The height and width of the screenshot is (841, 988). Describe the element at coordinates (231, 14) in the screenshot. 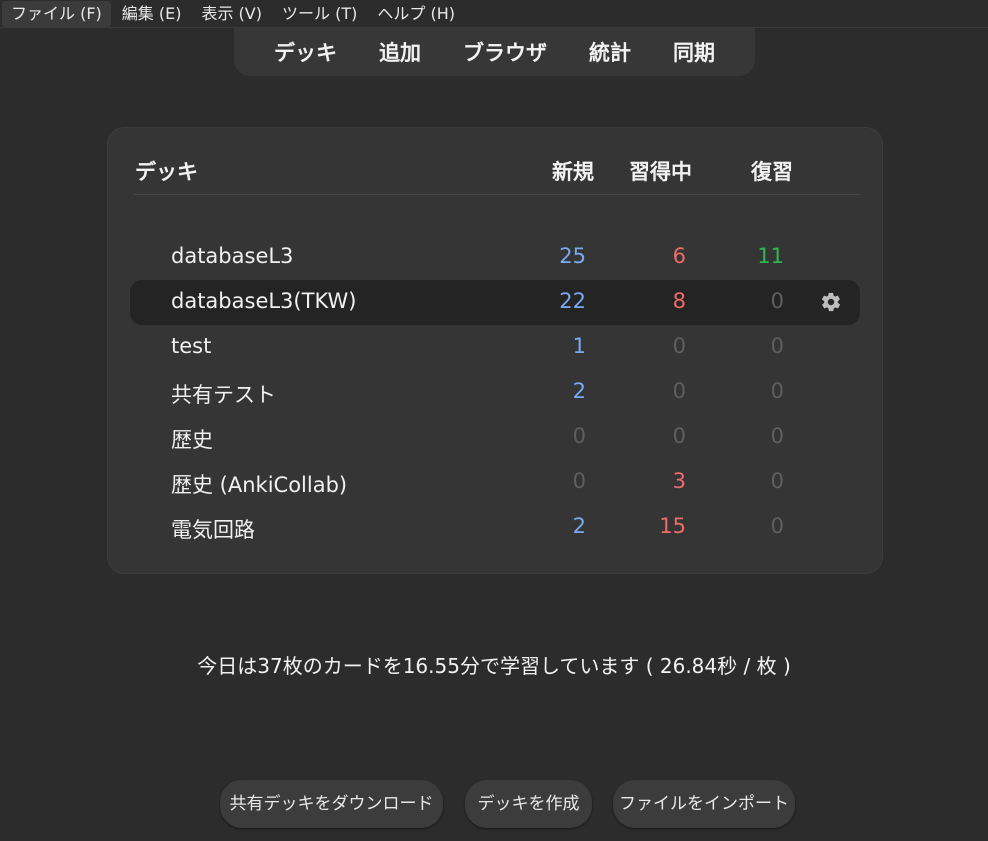

I see `menu-view: 表示 (V)` at that location.